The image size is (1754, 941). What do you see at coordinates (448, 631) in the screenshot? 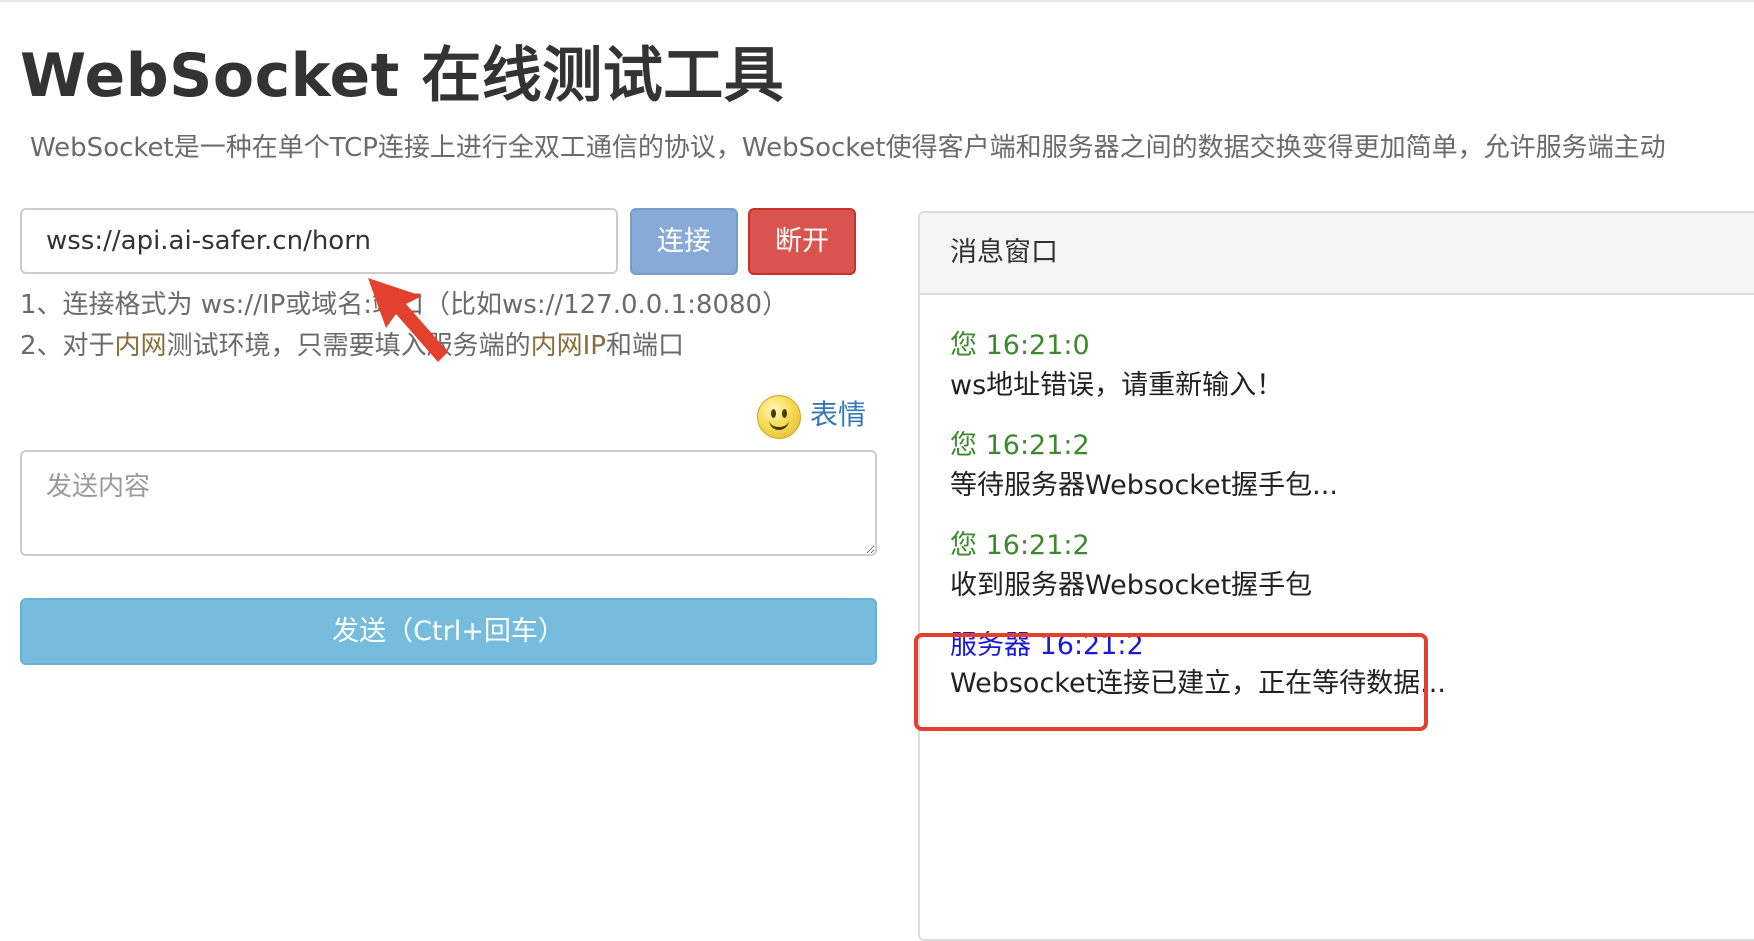
I see `send-button: 发送（Ctrl+回车）` at bounding box center [448, 631].